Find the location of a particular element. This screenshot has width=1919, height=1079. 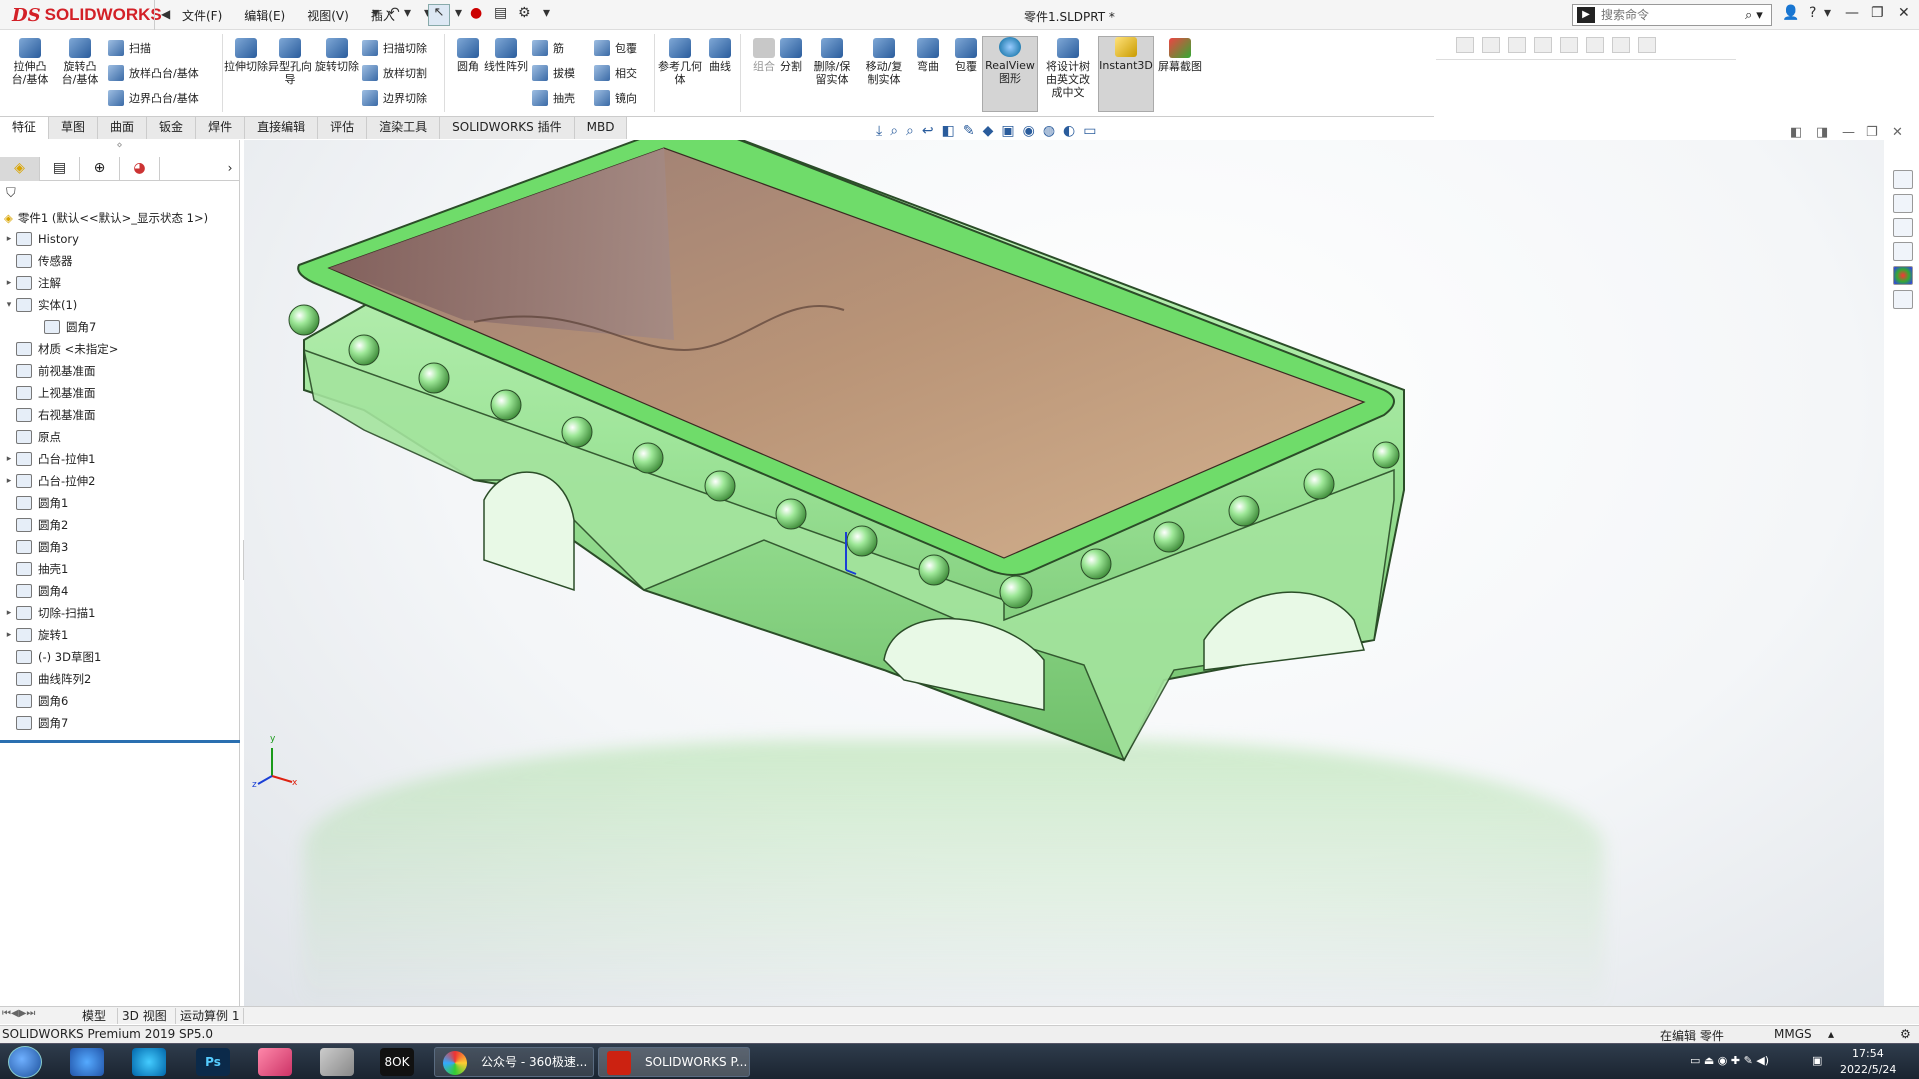

custom-properties-icon is located at coordinates (1903, 299).